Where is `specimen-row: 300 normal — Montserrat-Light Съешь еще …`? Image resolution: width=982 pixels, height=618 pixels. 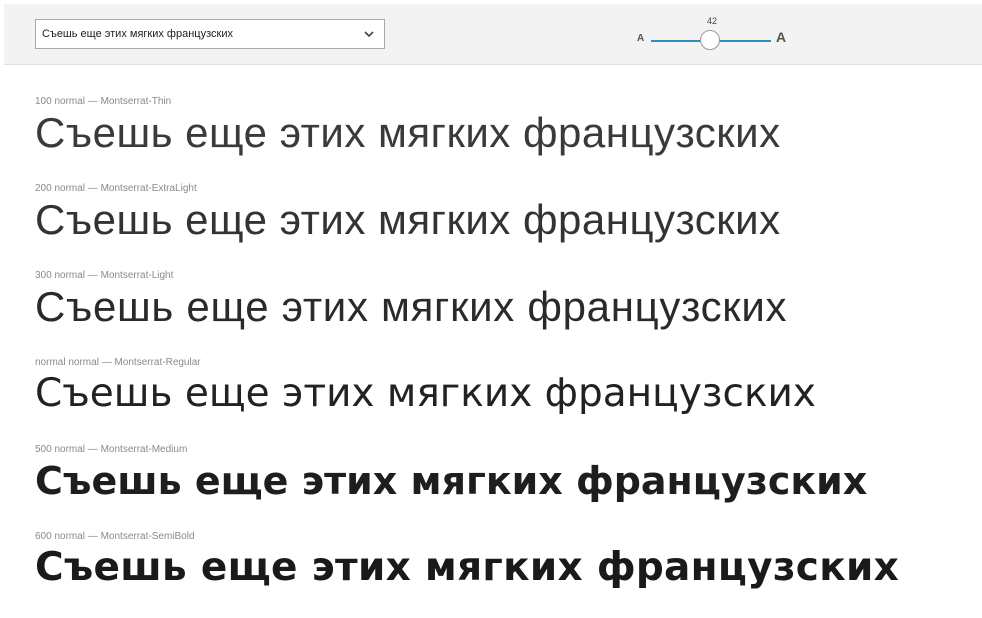
specimen-row: 300 normal — Montserrat-Light Съешь еще … is located at coordinates (505, 313).